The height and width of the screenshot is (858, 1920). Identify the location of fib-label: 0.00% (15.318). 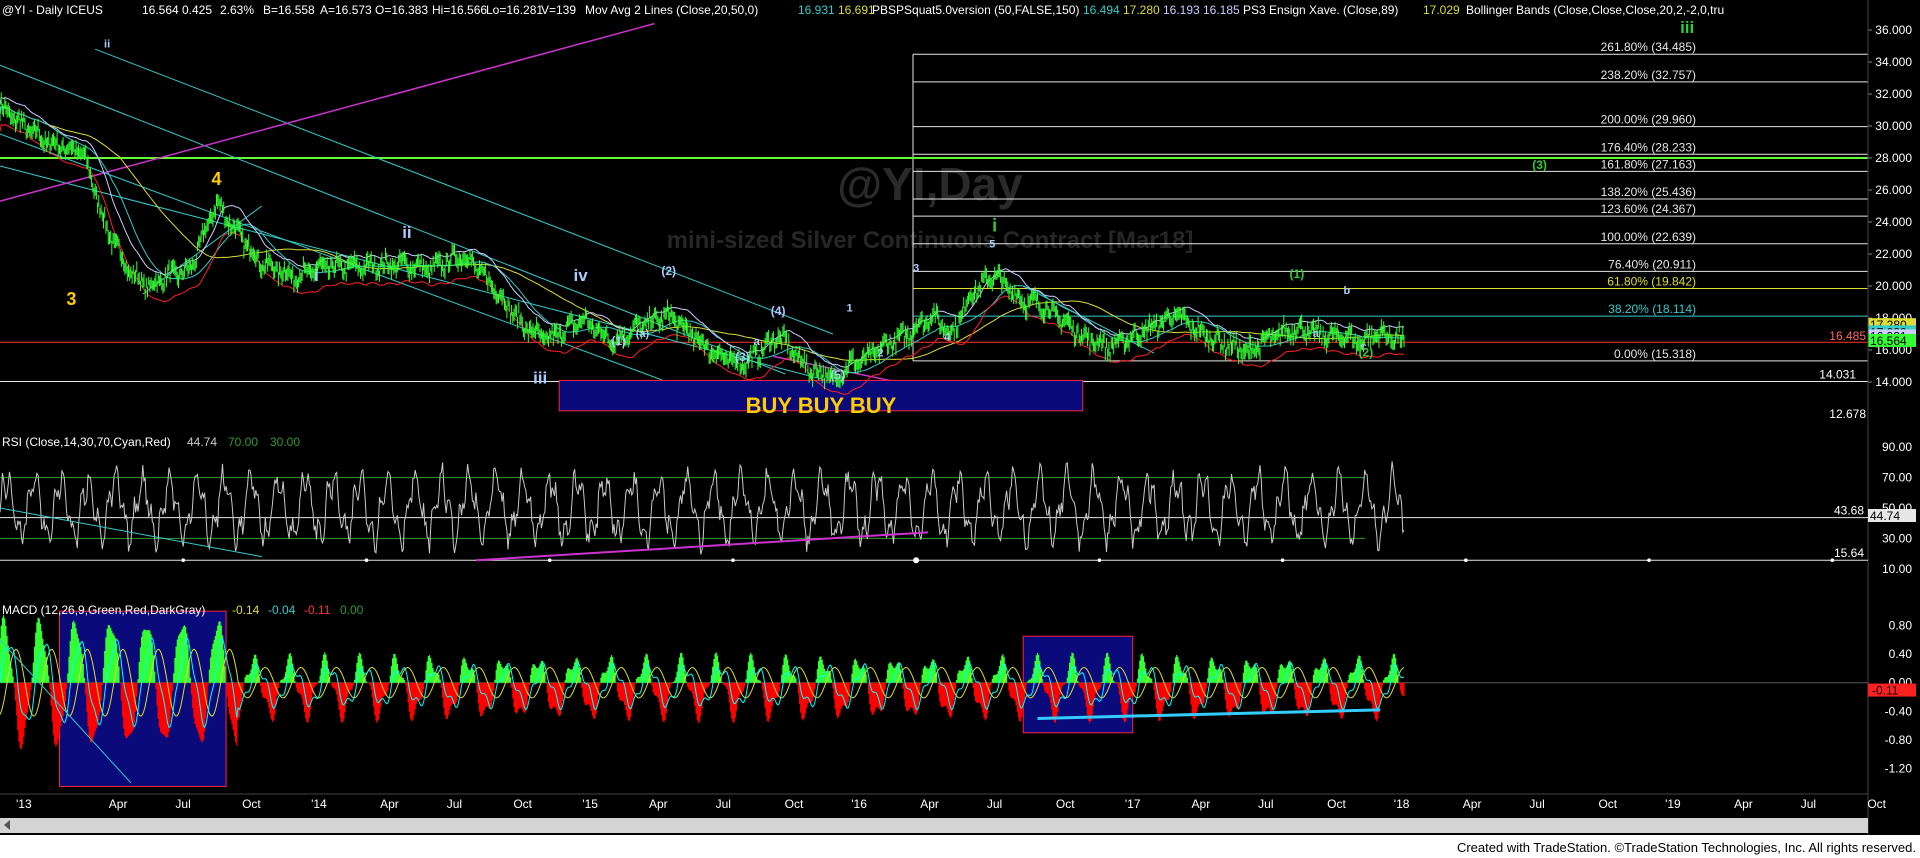
(1655, 354).